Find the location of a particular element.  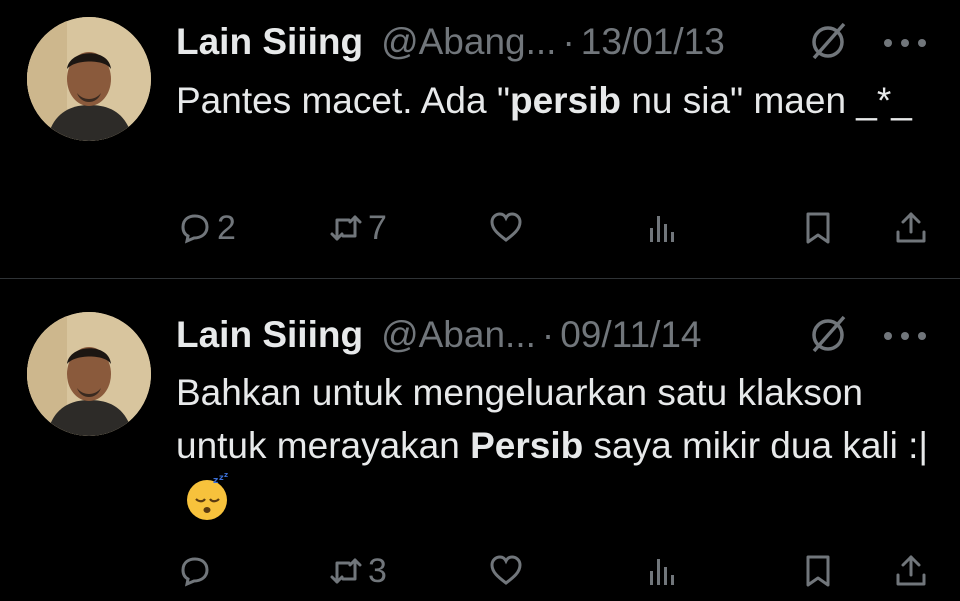

tweet-text-part: nu sia" maen _*_ is located at coordinates (766, 100).